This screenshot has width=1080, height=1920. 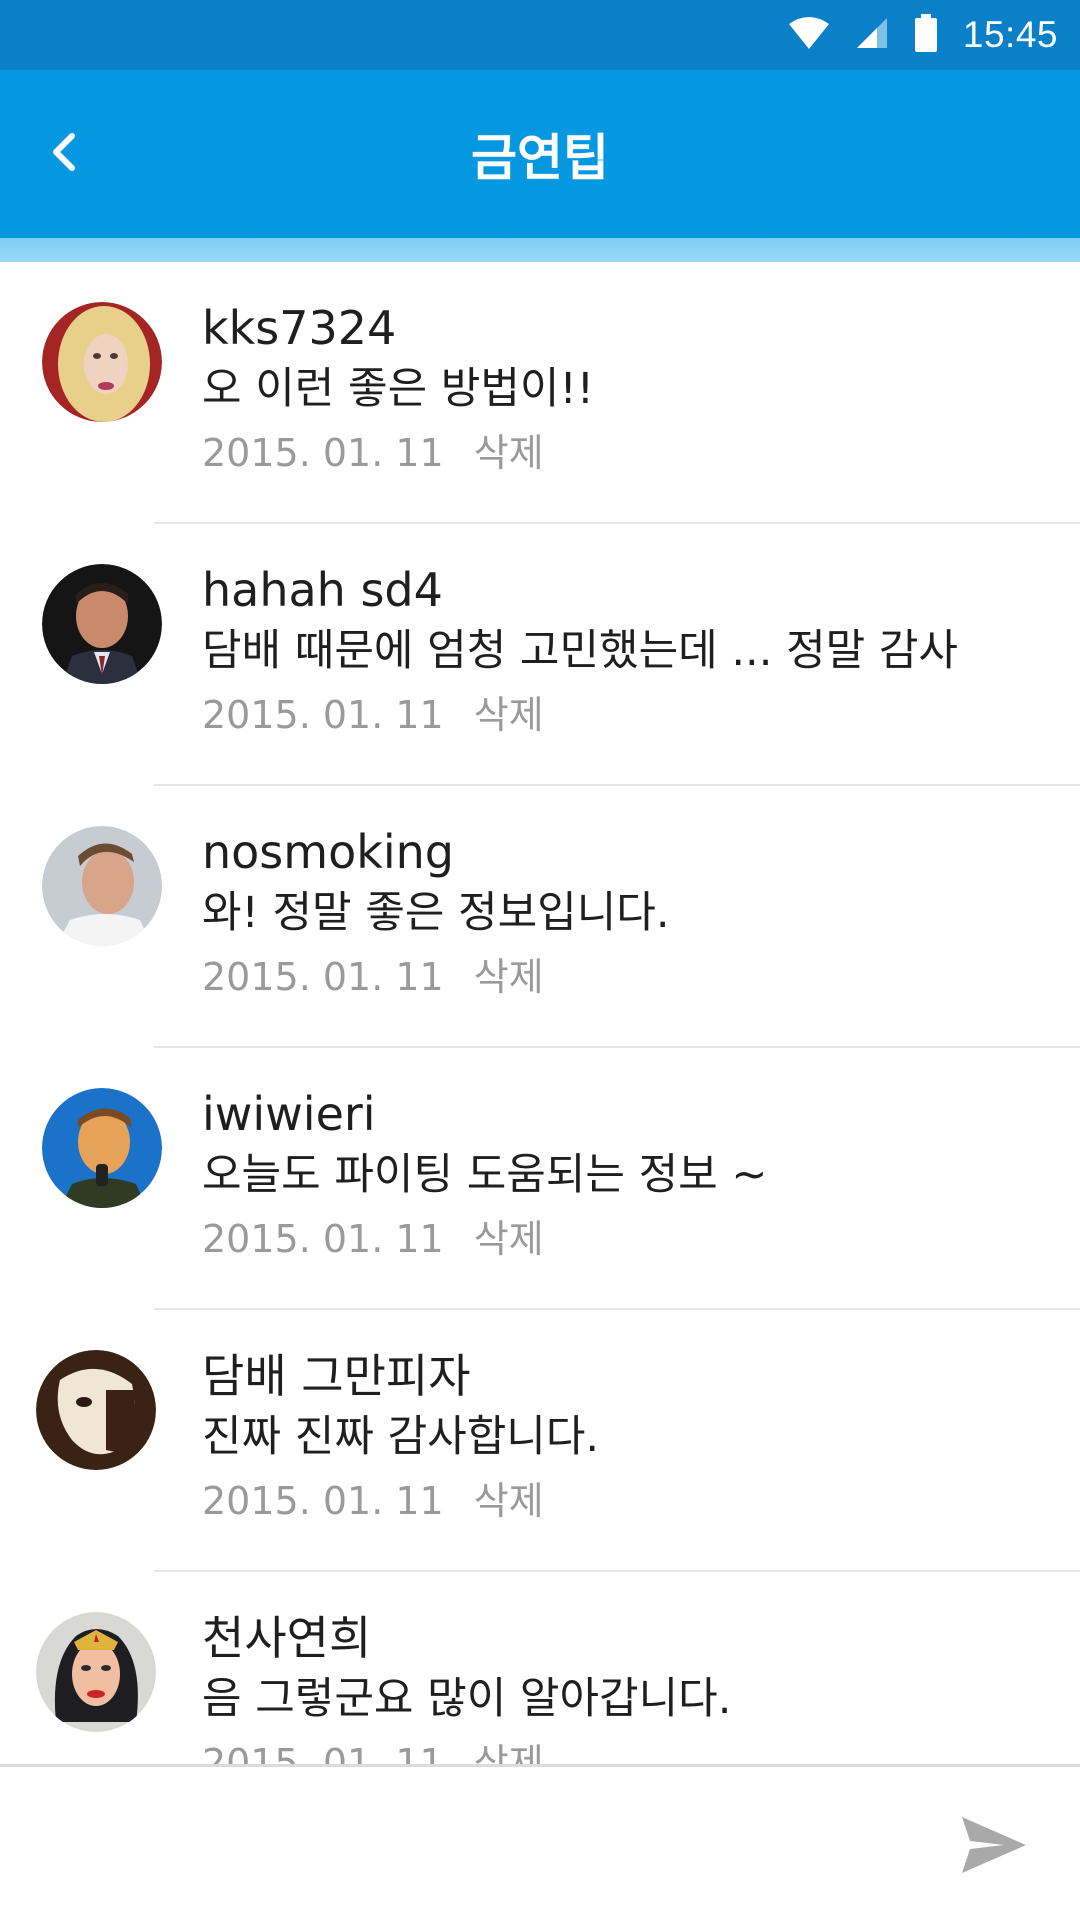 I want to click on comment-username: 담배 그만피자, so click(x=336, y=1376).